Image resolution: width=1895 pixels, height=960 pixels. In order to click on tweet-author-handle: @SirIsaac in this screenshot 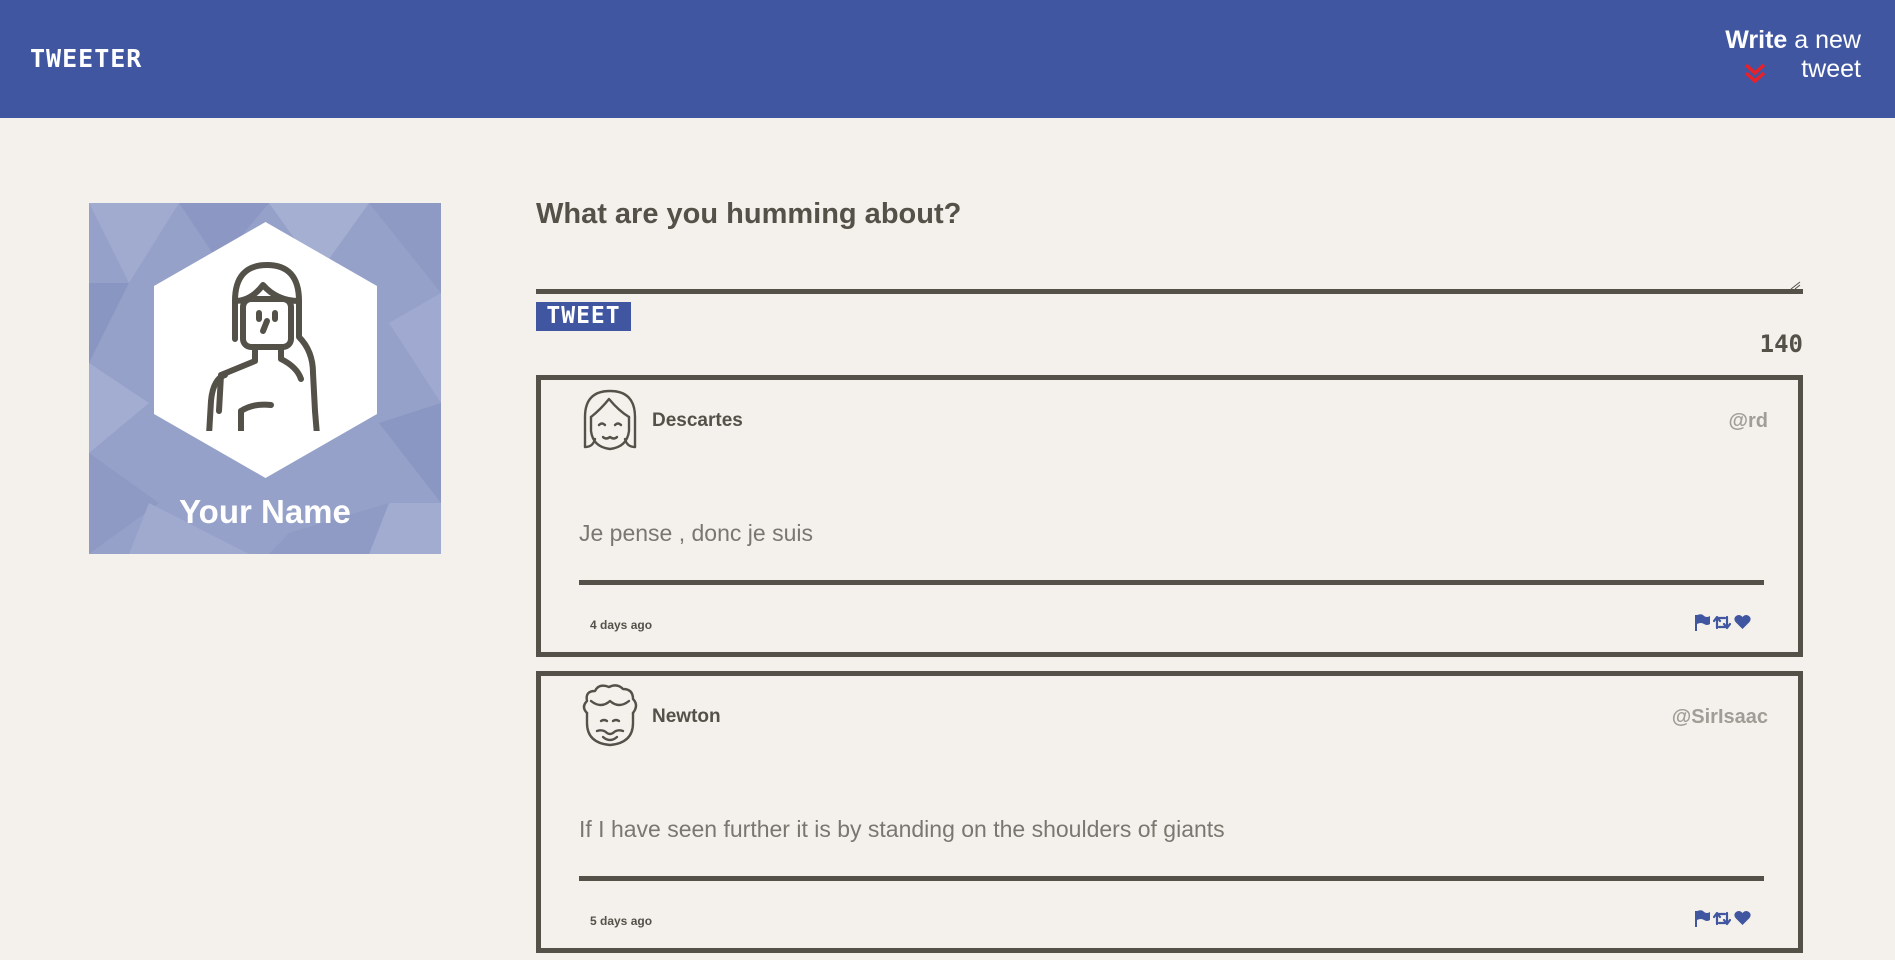, I will do `click(1719, 717)`.